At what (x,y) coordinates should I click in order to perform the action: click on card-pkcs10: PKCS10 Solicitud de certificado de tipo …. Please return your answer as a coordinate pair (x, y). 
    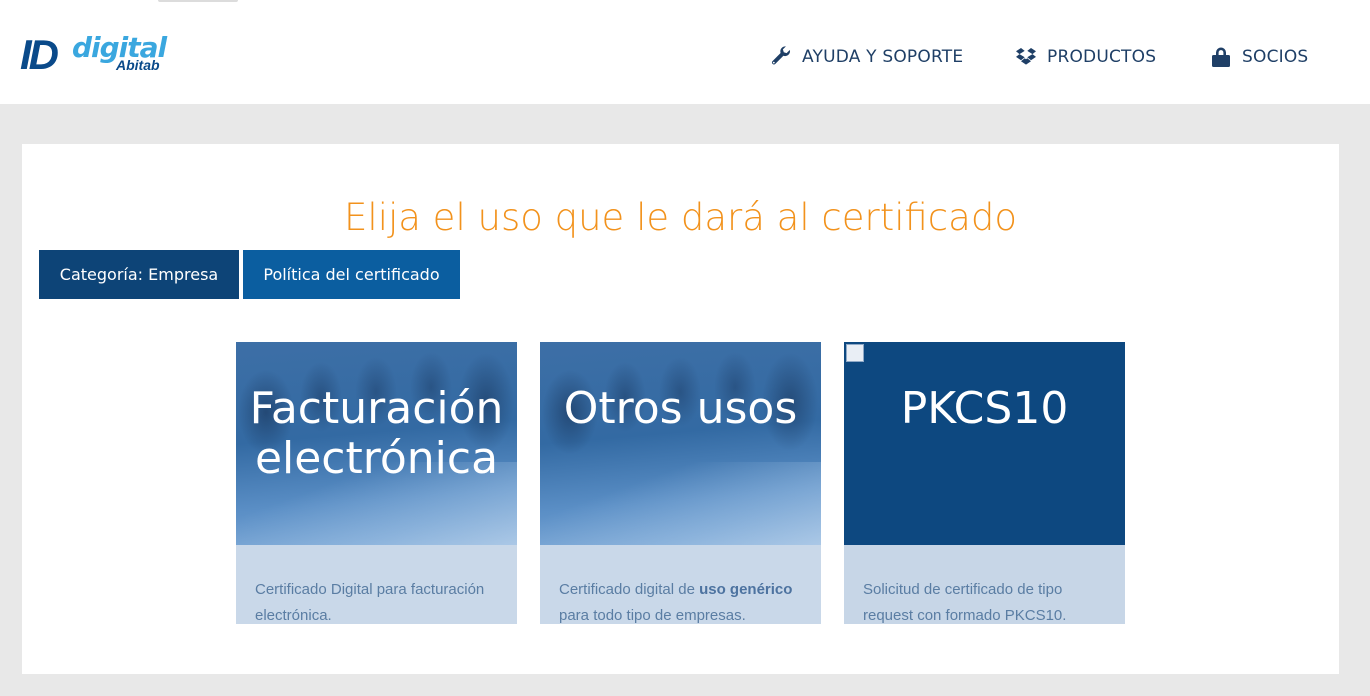
    Looking at the image, I should click on (984, 483).